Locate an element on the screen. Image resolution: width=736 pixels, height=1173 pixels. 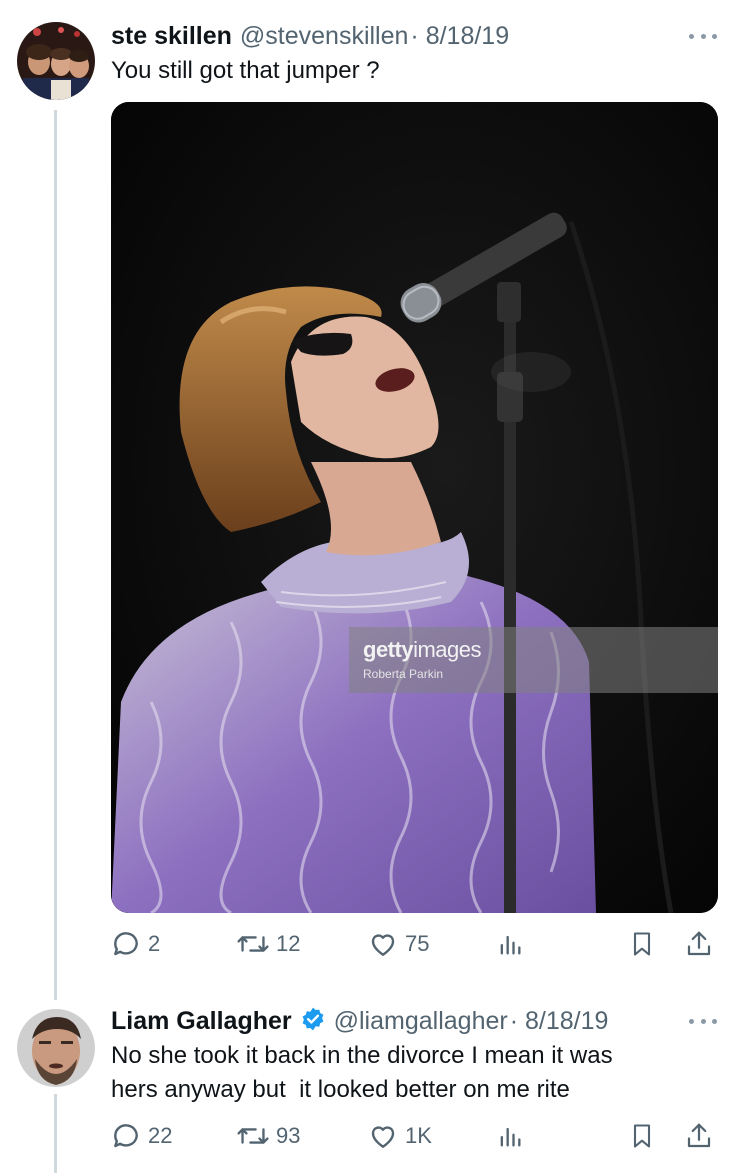
tweet-header: Liam Gallagher @liamgallagher · 8/18/19 is located at coordinates (363, 1021).